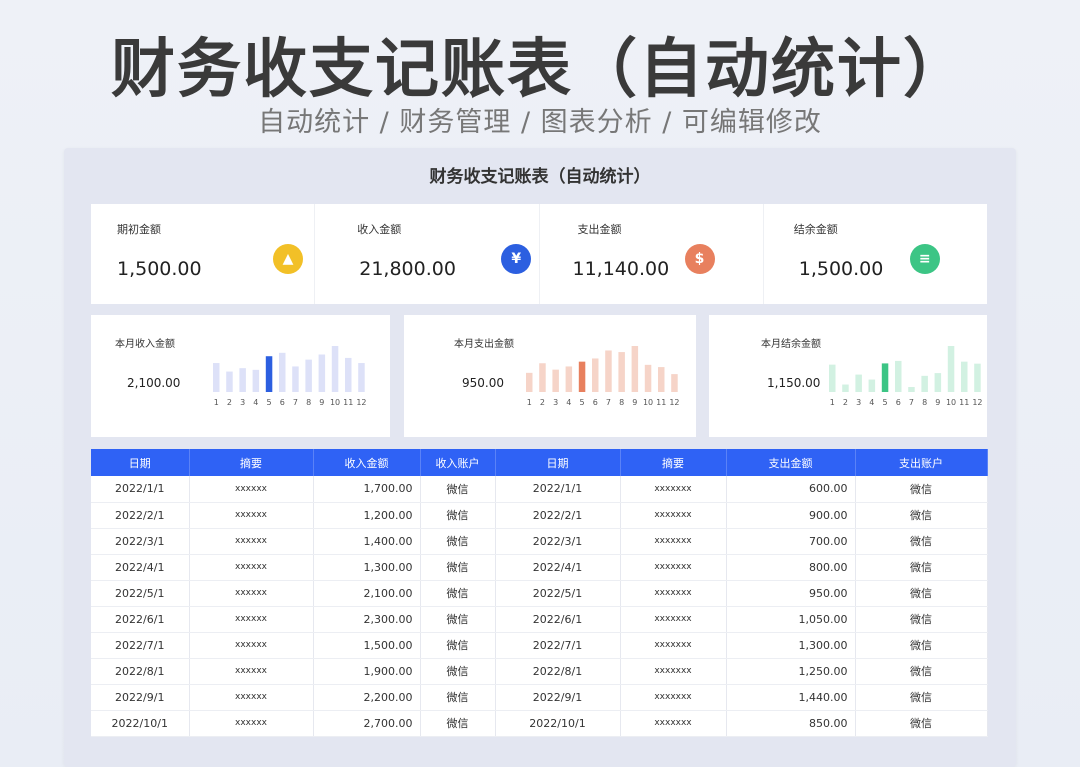 This screenshot has width=1080, height=767. Describe the element at coordinates (791, 344) in the screenshot. I see `chart-label: 本月结余金额` at that location.